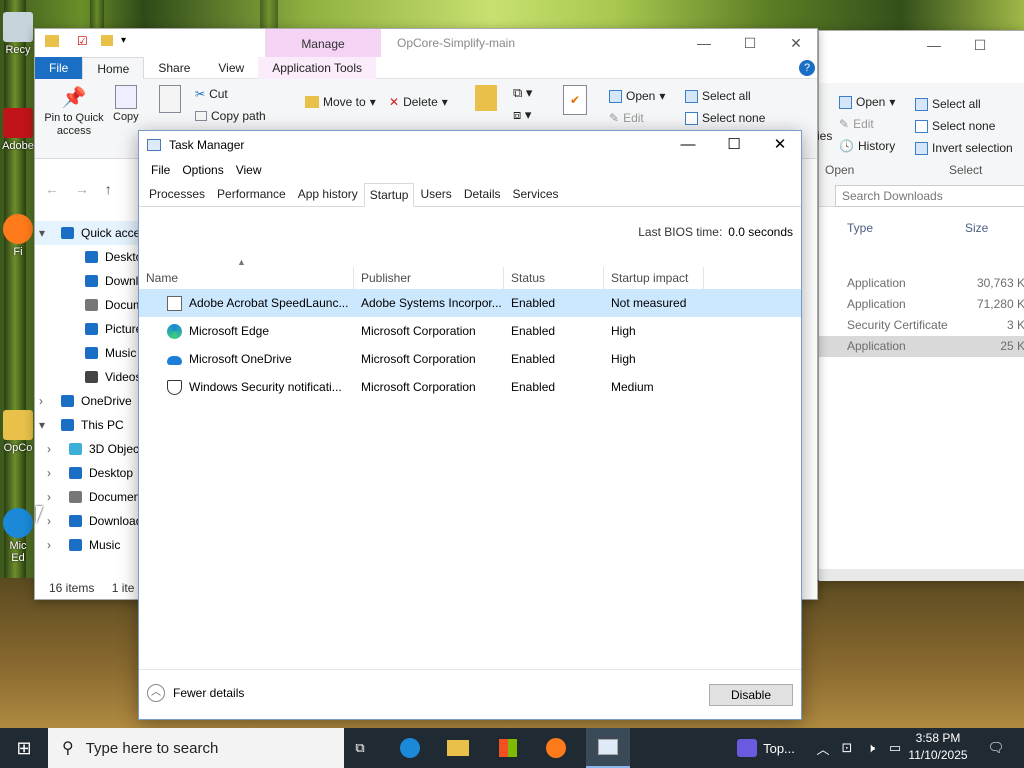 Image resolution: width=1024 pixels, height=768 pixels. I want to click on tab-details: Details, so click(482, 194).